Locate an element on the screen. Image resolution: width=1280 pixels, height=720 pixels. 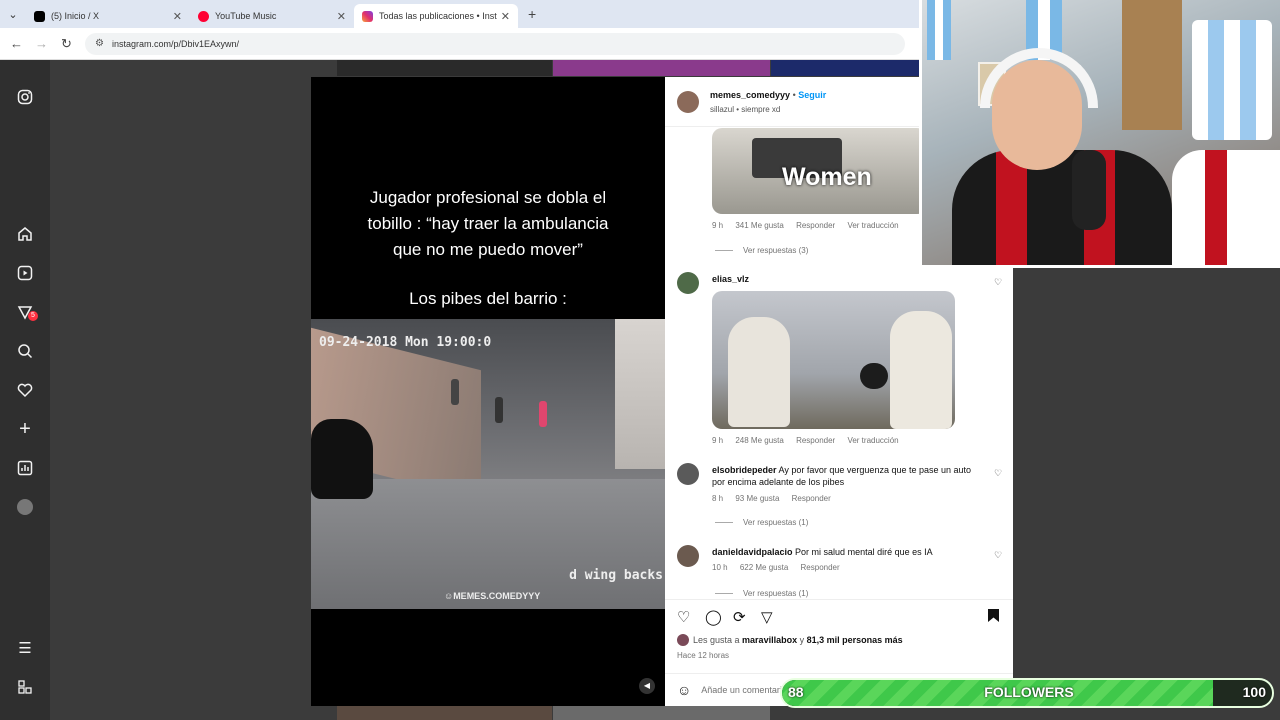
tab-youtube-music: YouTube Music ✕ is located at coordinates (272, 16).